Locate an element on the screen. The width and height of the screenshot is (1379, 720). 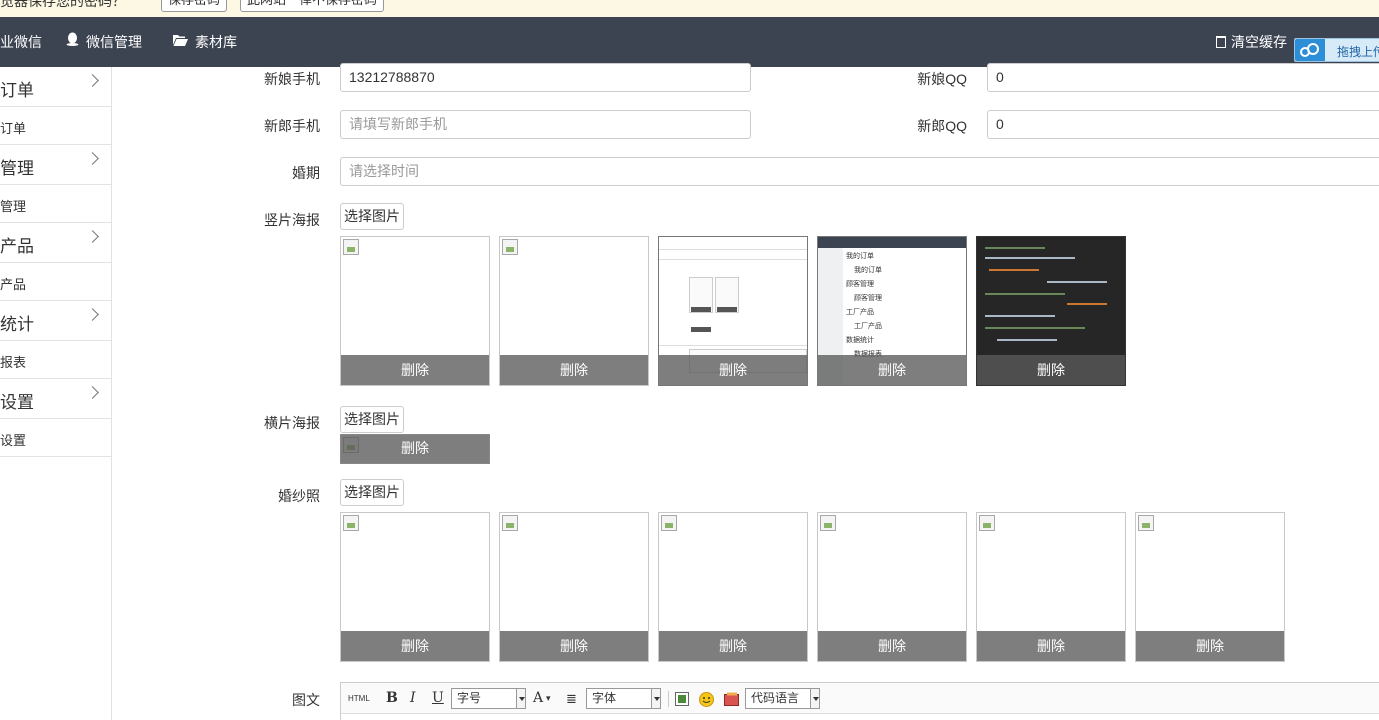
sidebar-group-orders: 我的订单 is located at coordinates (55, 87).